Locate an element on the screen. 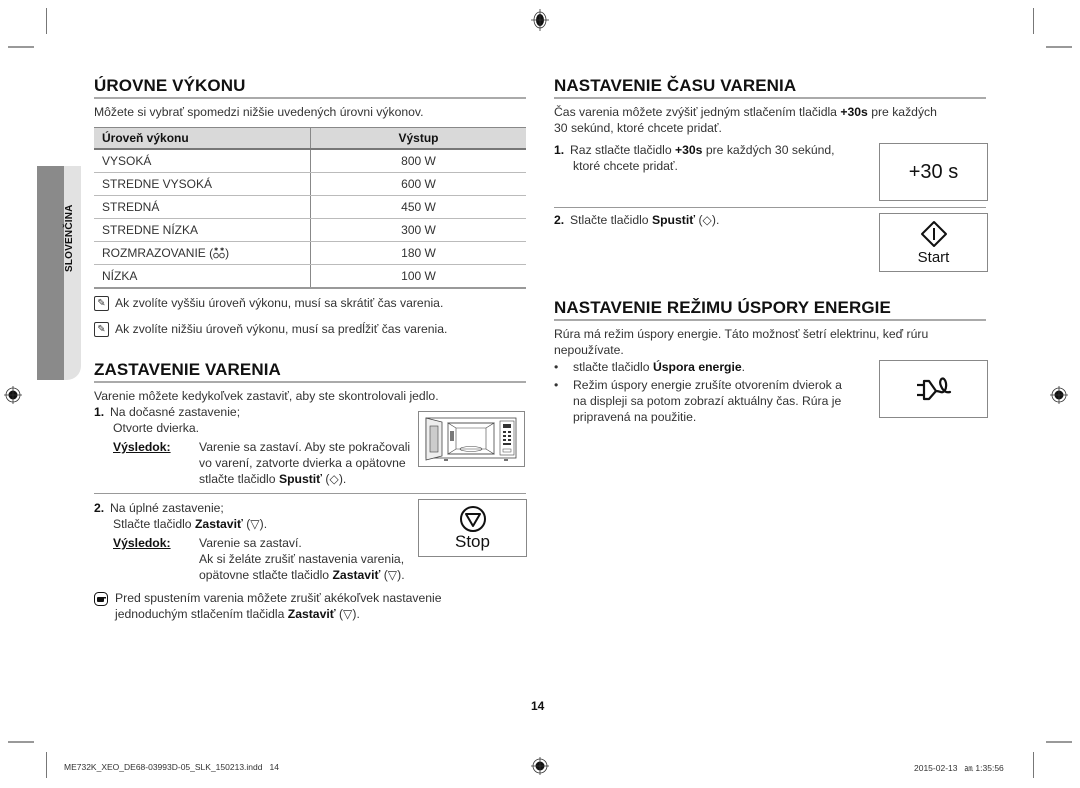 The height and width of the screenshot is (788, 1080). stop-button-illustration: Stop is located at coordinates (472, 528).